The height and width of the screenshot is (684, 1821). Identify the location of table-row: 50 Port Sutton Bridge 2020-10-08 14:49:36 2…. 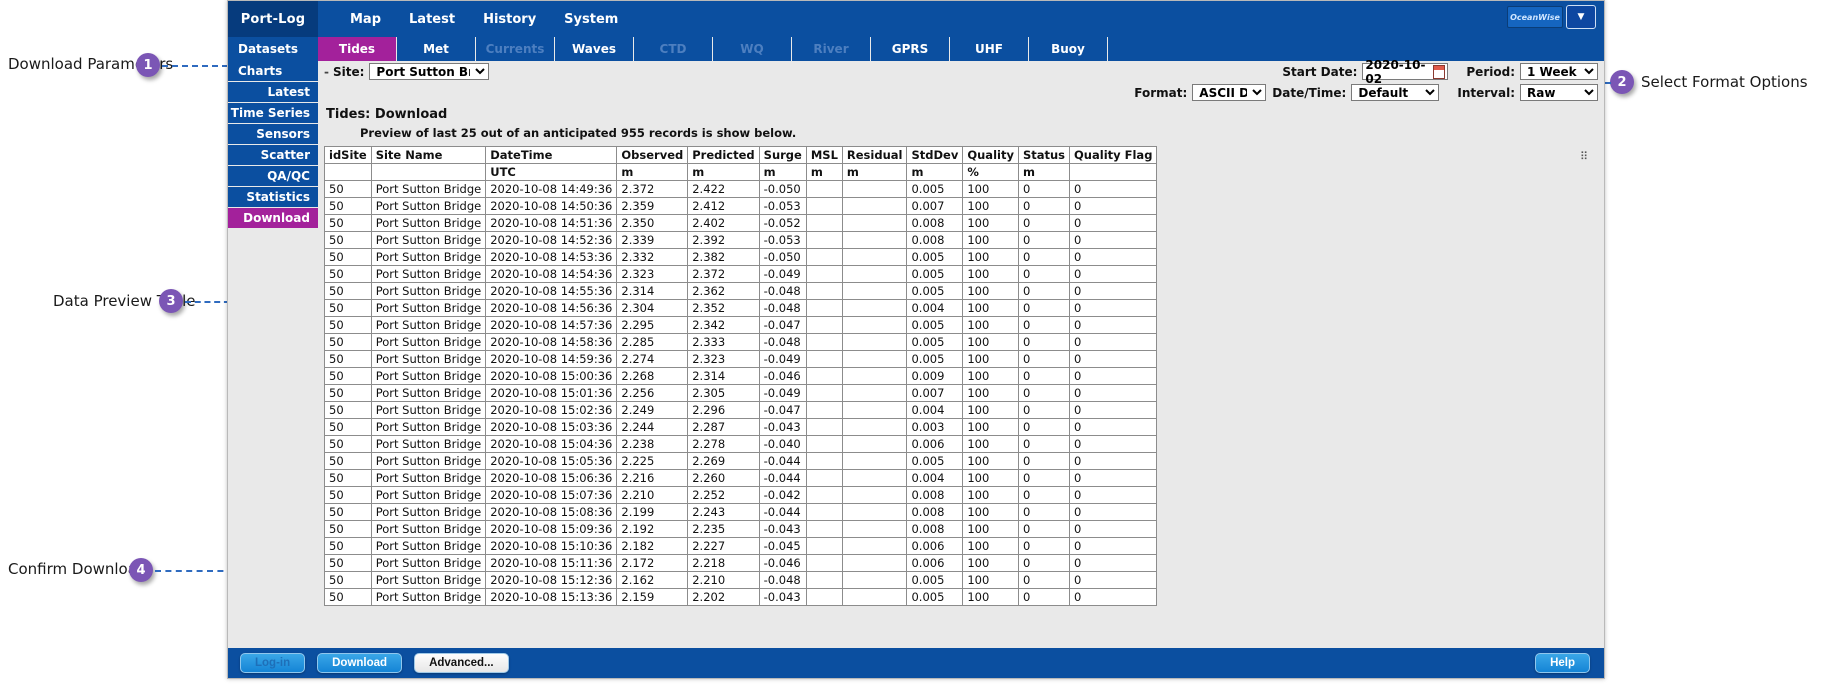
(741, 189).